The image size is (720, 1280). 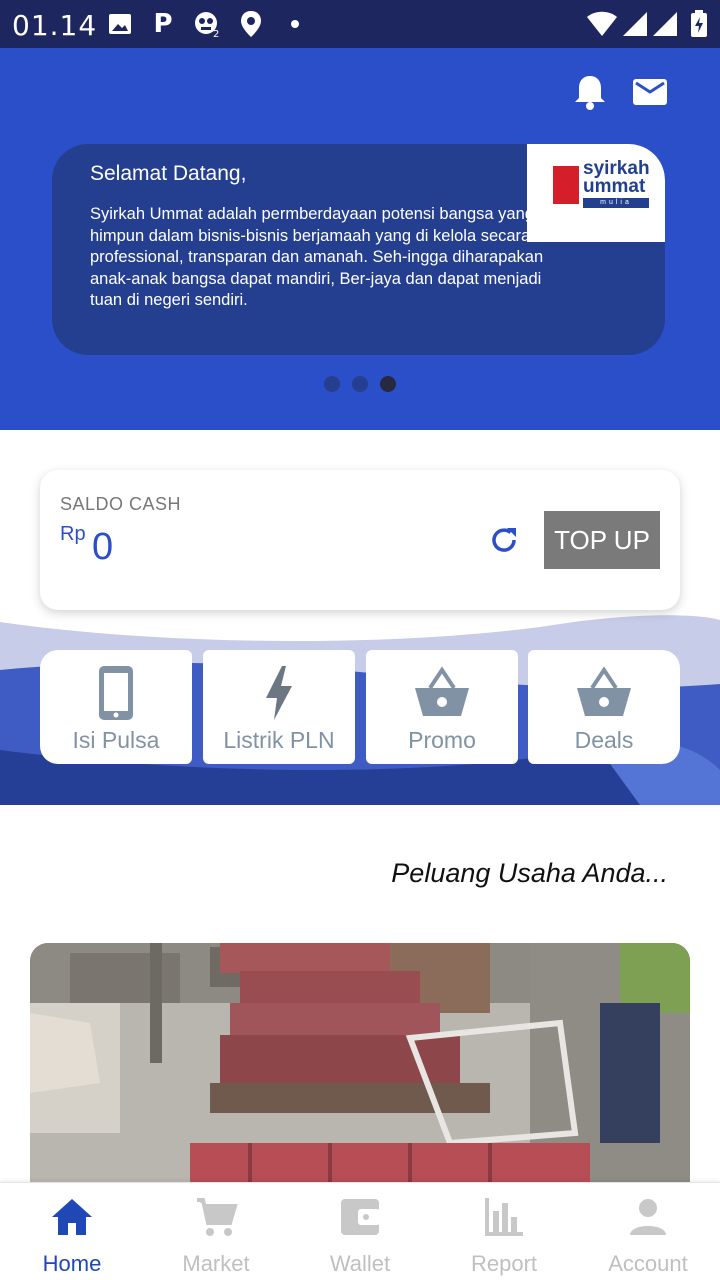 I want to click on bottom-navigation: Home Market Wallet Report Account, so click(x=360, y=1231).